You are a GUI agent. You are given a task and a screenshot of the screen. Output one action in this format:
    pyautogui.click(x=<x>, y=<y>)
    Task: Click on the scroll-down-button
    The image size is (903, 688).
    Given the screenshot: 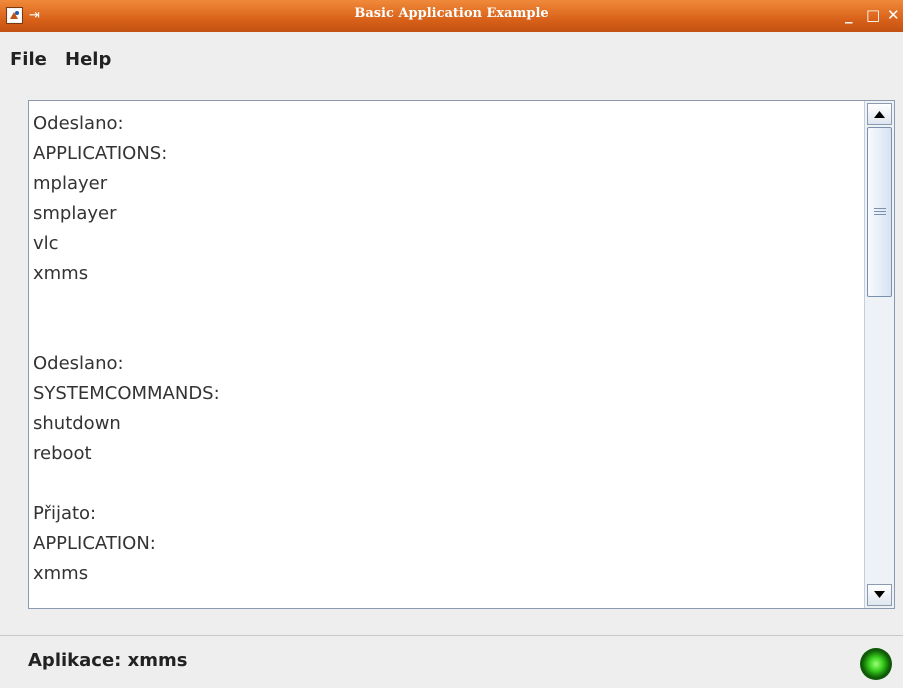 What is the action you would take?
    pyautogui.click(x=879, y=595)
    